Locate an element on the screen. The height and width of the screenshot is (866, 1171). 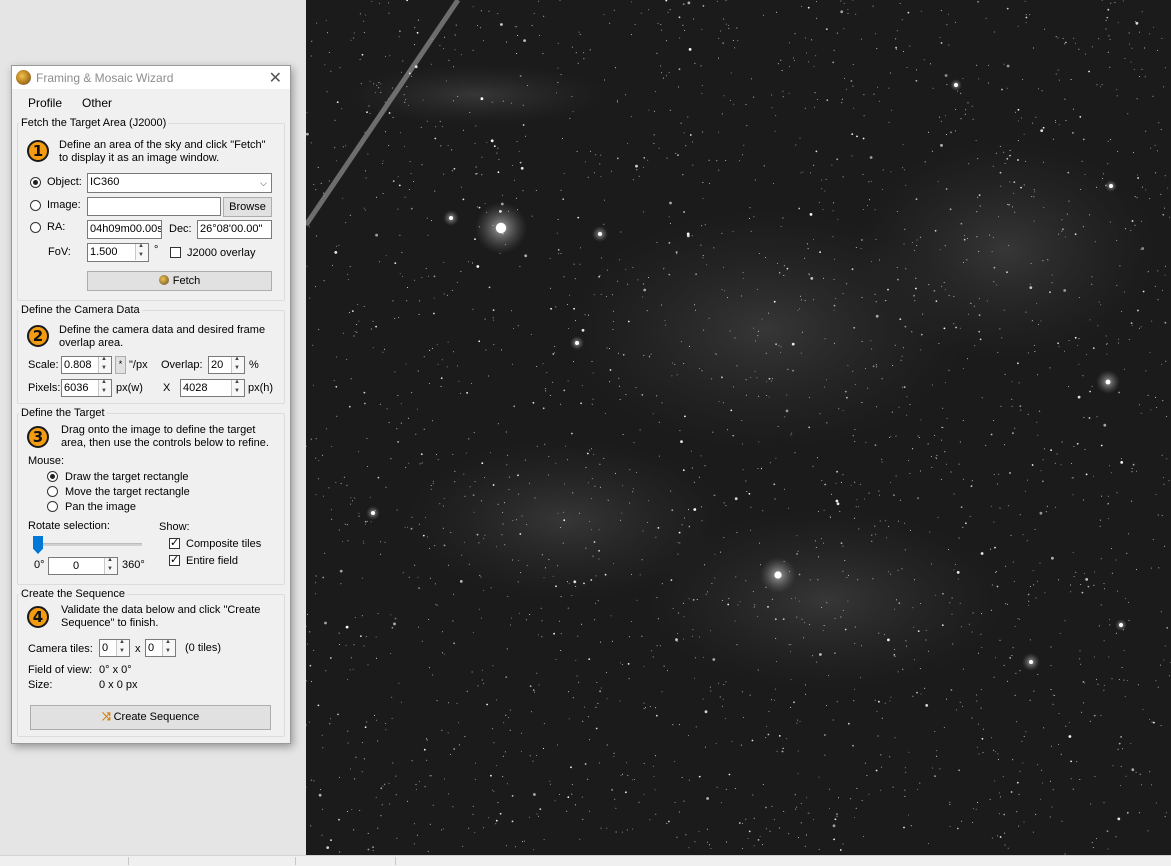
camera-section-title: Define the Camera Data is located at coordinates (80, 310).